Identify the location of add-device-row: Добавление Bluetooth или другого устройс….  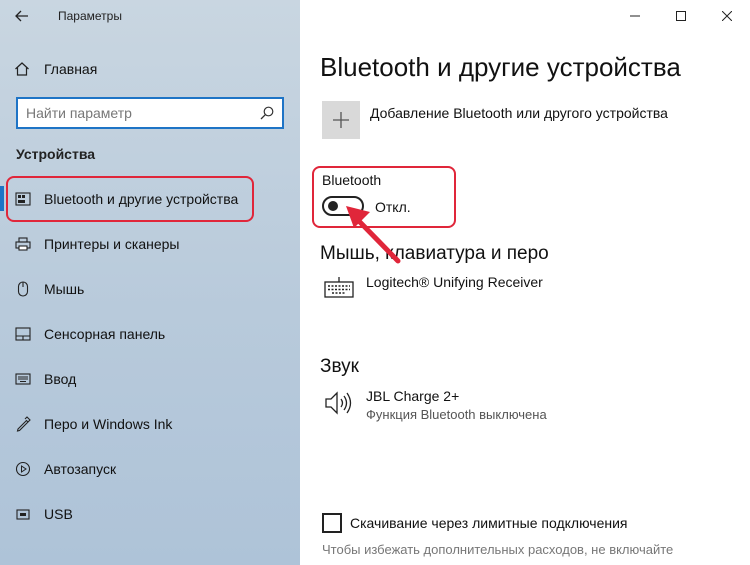
(495, 120).